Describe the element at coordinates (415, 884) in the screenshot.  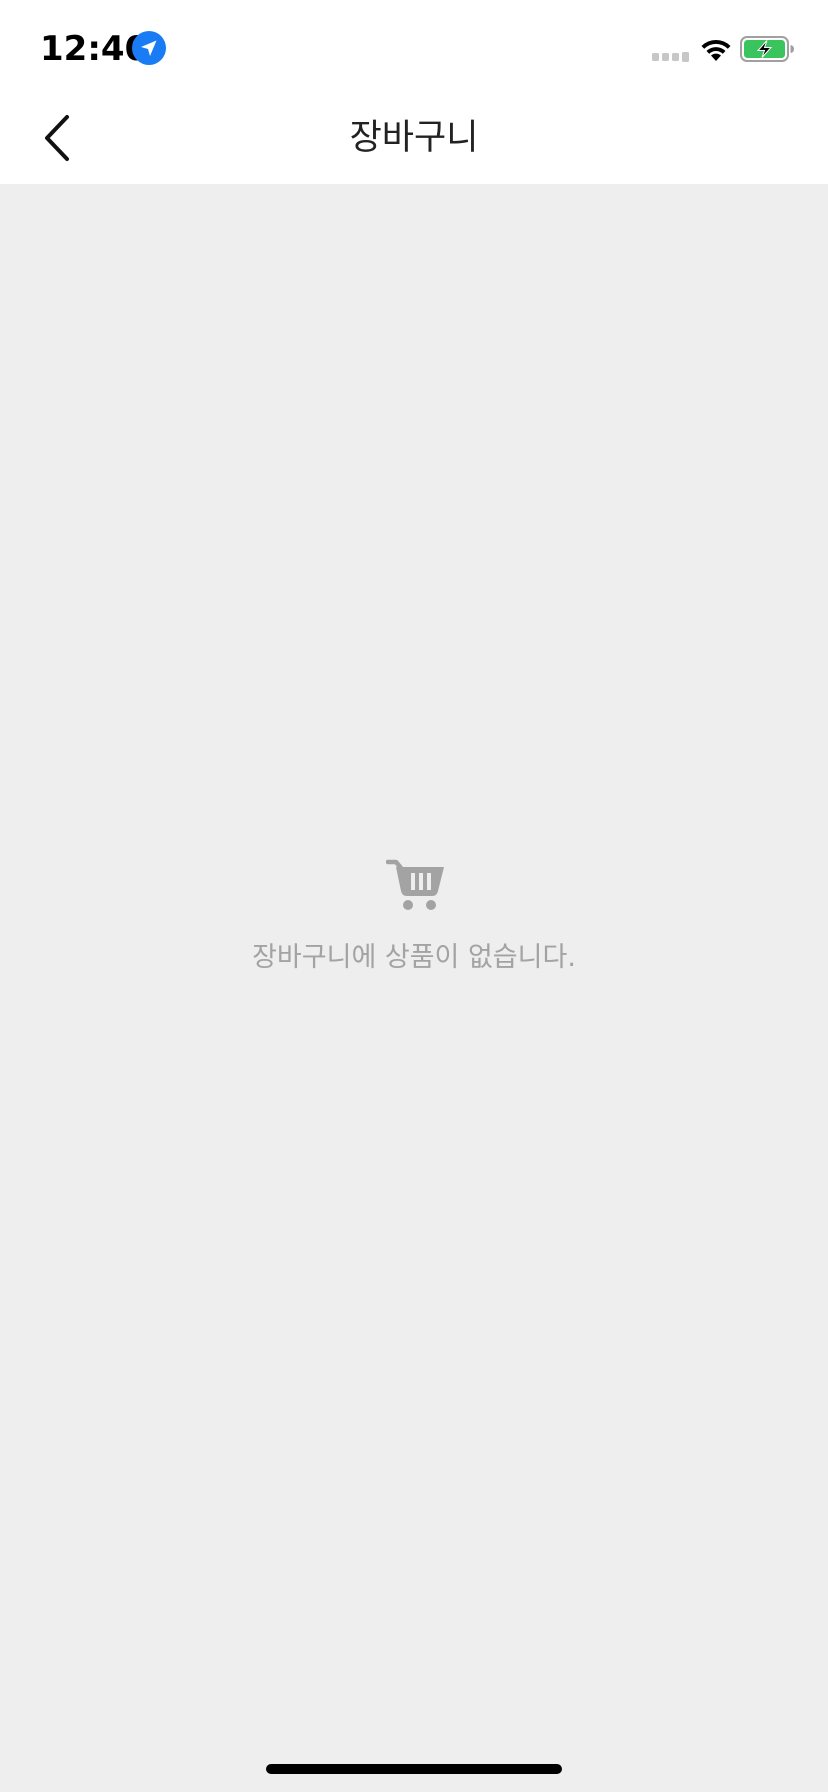
I see `shopping-cart-icon` at that location.